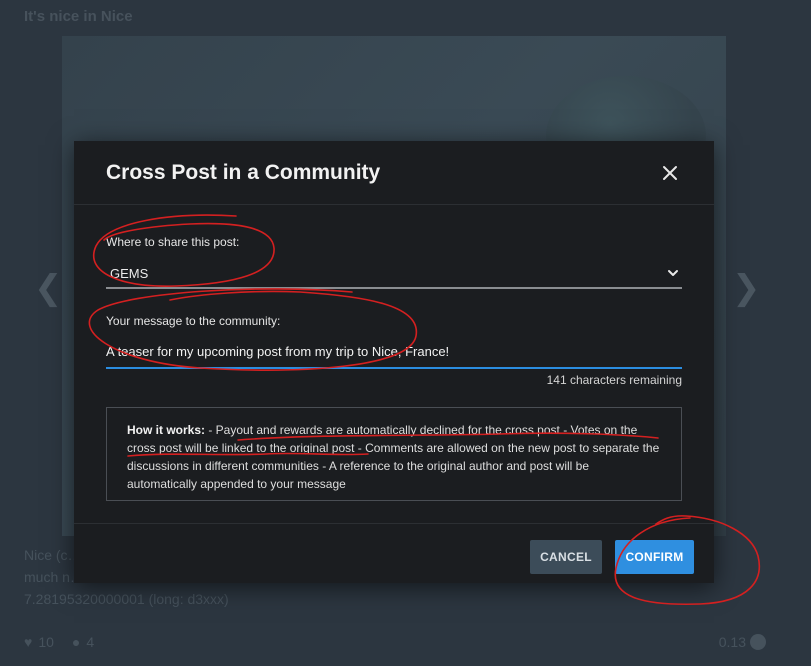 The width and height of the screenshot is (811, 666). What do you see at coordinates (48, 288) in the screenshot?
I see `chevron-left-icon: ❮` at bounding box center [48, 288].